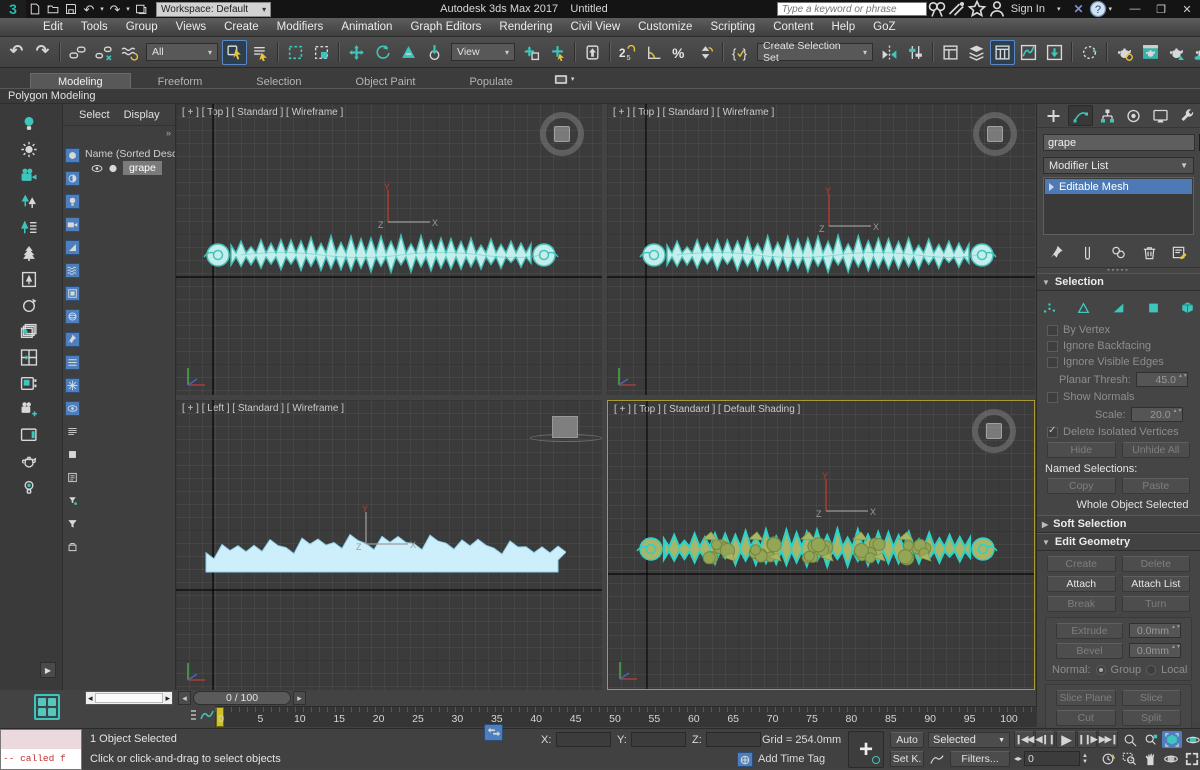 The width and height of the screenshot is (1200, 770). I want to click on bind-icon, so click(129, 52).